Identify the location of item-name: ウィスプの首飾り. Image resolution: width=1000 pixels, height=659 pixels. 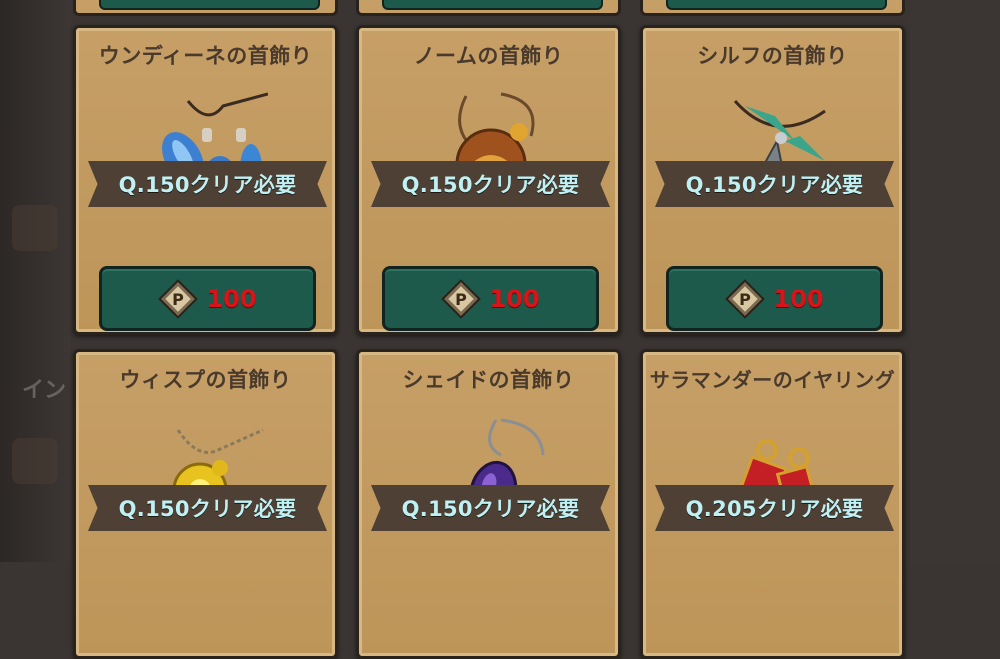
(205, 380).